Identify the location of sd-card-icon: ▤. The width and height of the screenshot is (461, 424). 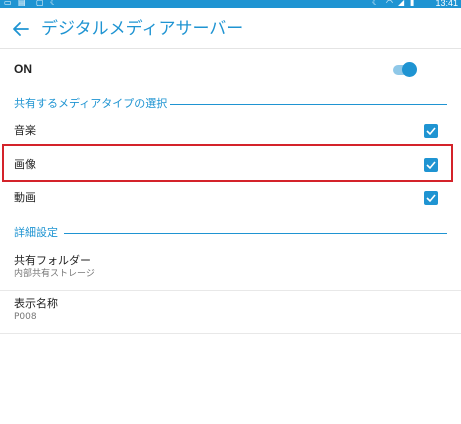
(22, 3).